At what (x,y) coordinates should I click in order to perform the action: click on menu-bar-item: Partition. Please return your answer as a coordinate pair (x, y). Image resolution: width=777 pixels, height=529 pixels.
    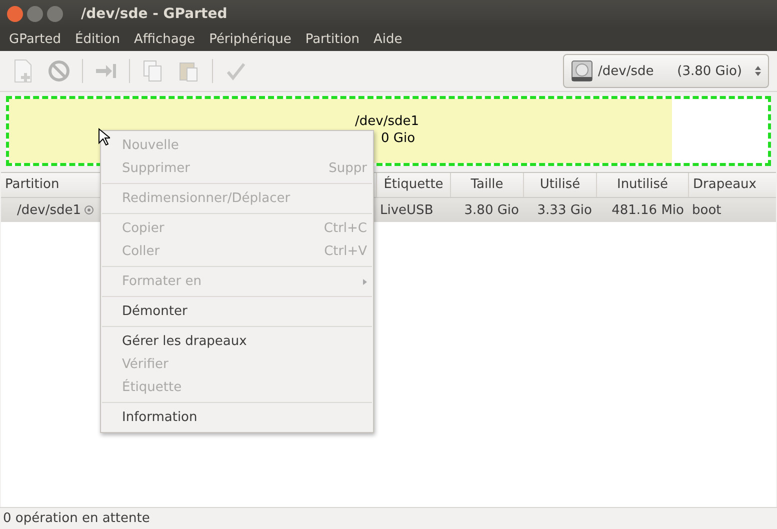
    Looking at the image, I should click on (332, 39).